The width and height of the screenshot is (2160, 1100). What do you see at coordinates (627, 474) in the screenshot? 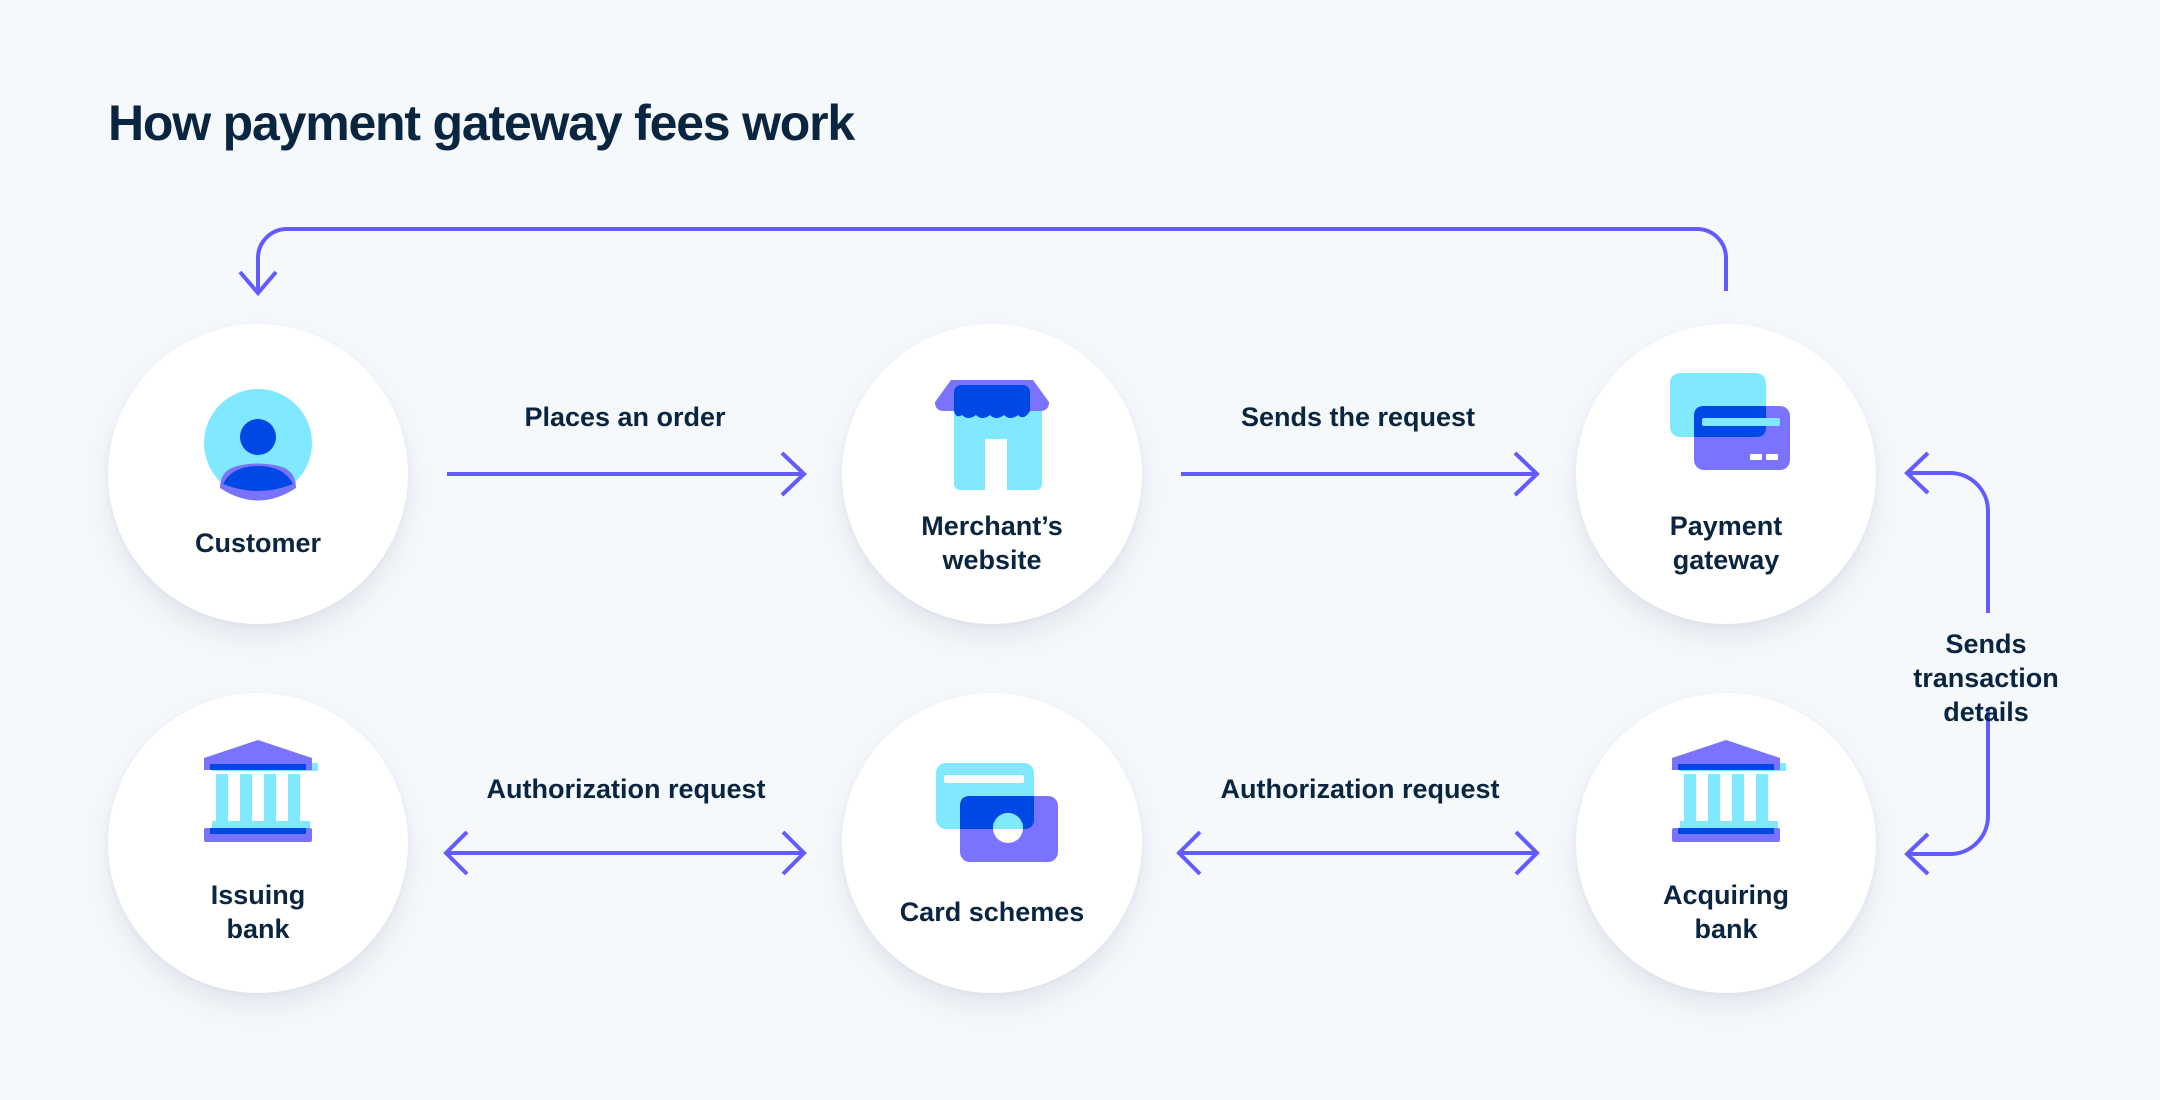
I see `arrow-places-order` at bounding box center [627, 474].